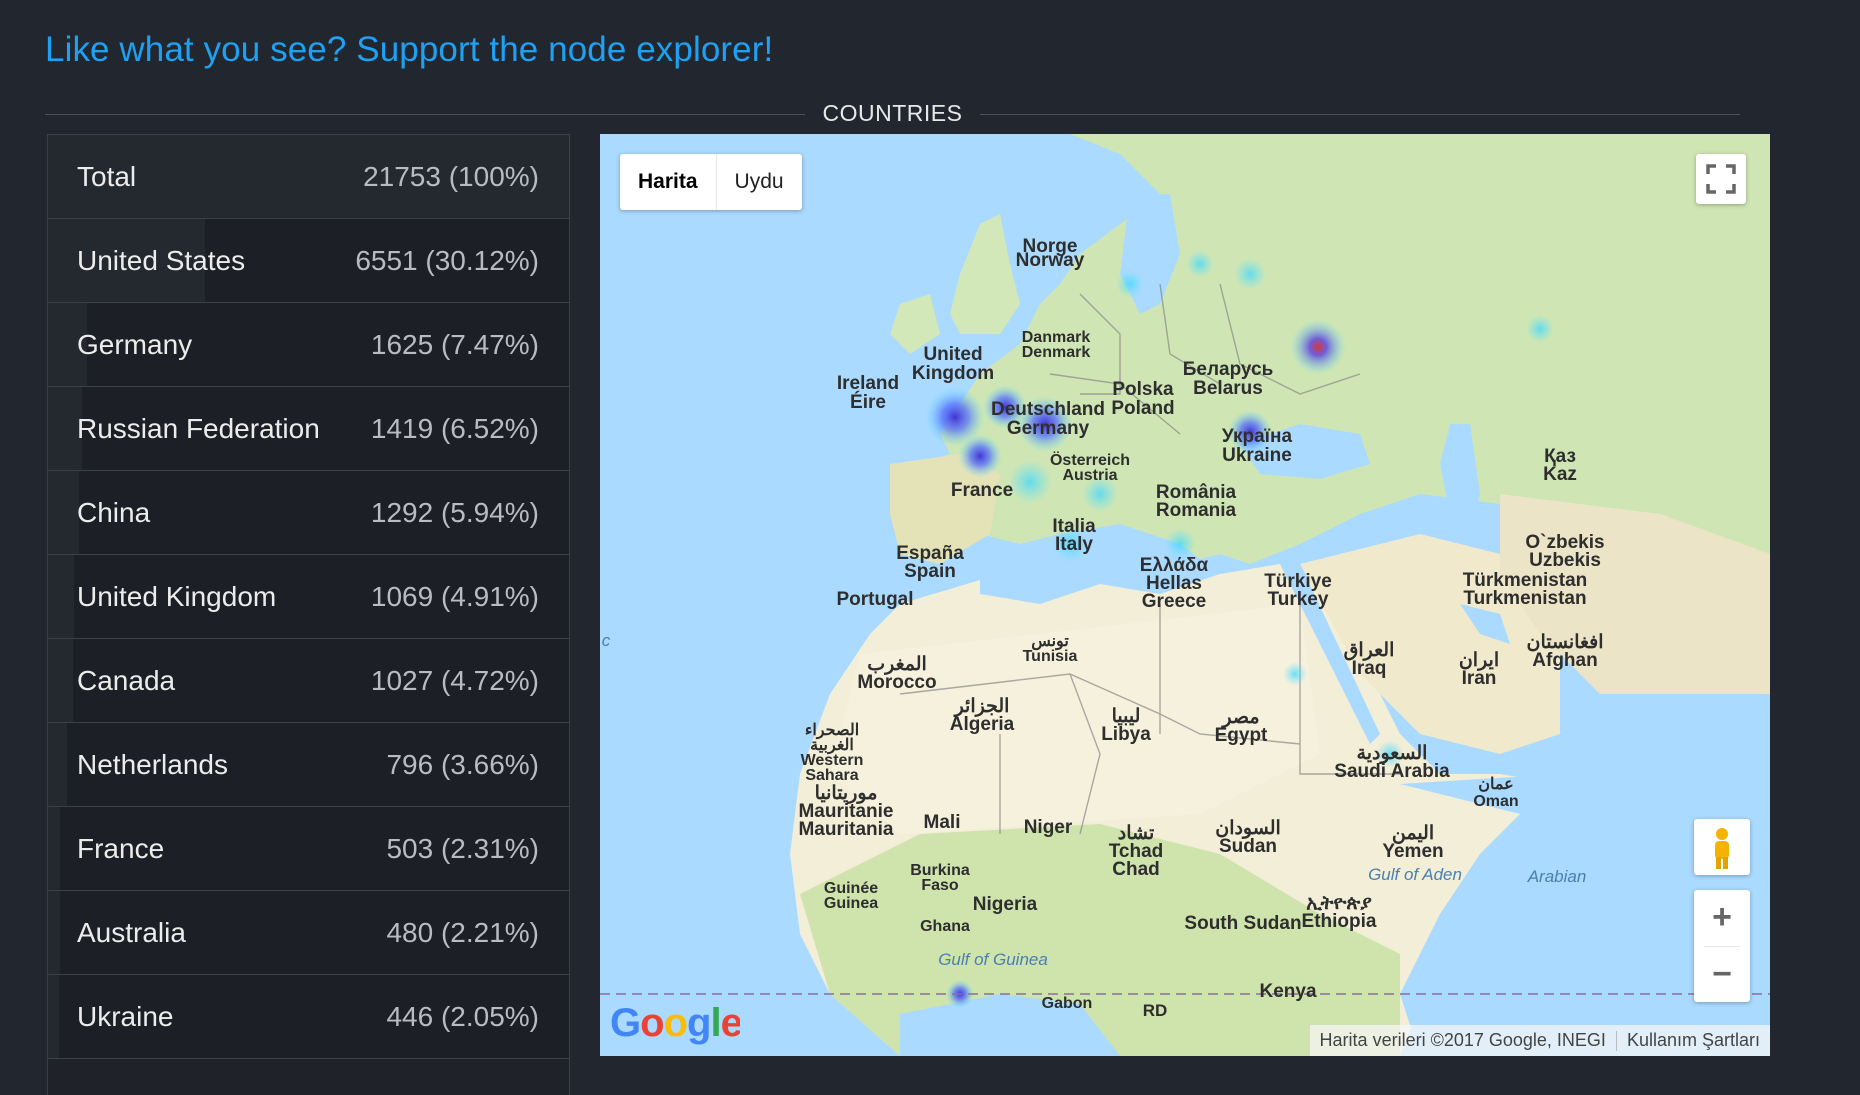  I want to click on country-name: Germany, so click(135, 344).